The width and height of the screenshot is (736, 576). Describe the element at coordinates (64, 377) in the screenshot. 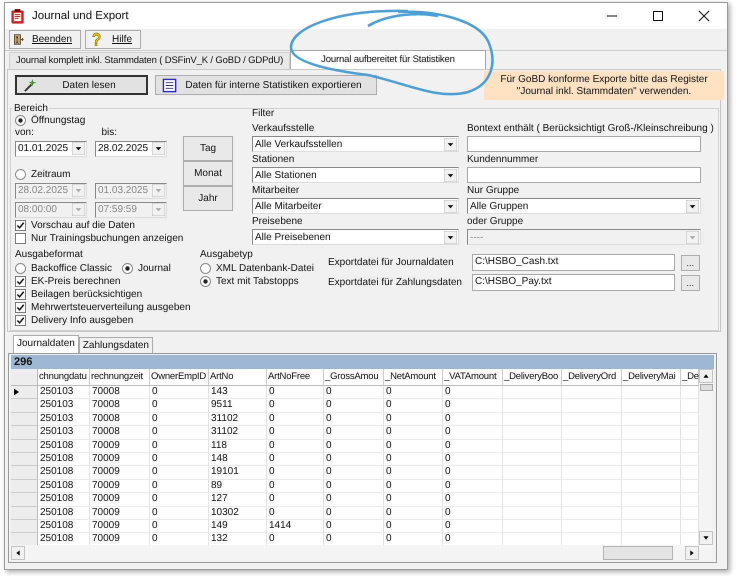

I see `column-header: chnungdatu` at that location.